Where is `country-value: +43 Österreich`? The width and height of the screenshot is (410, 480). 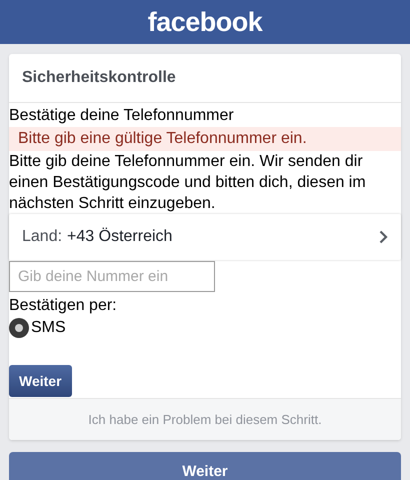 country-value: +43 Österreich is located at coordinates (119, 236).